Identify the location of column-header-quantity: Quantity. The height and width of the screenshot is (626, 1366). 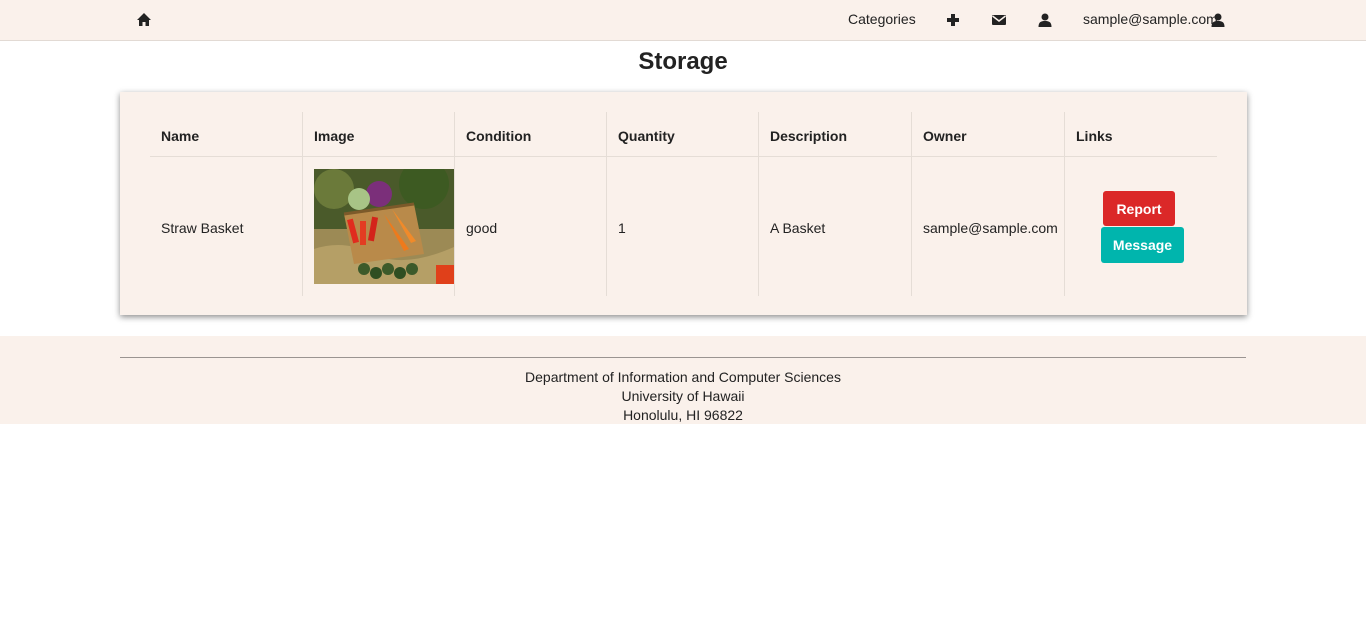
(646, 136).